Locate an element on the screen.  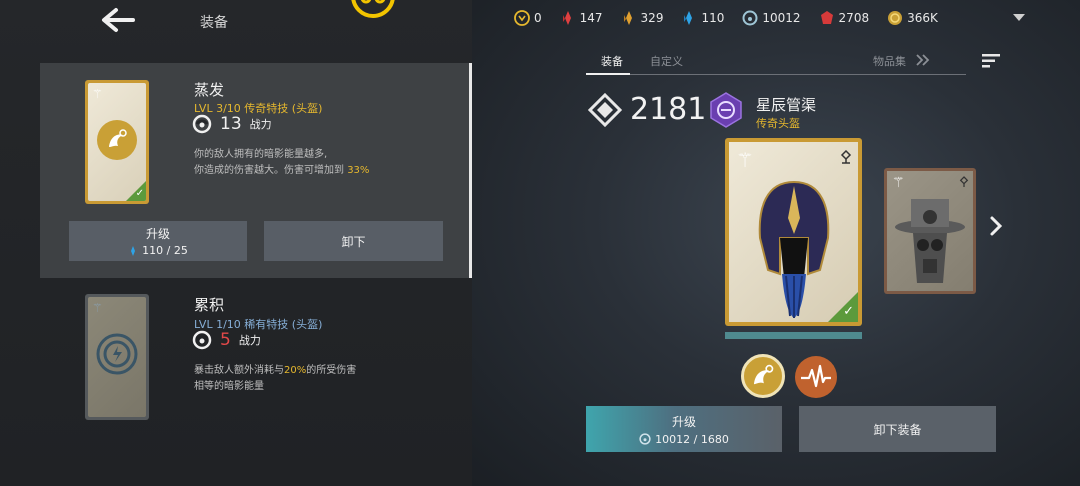
gear-rarity: 传奇头盔 is located at coordinates (778, 123).